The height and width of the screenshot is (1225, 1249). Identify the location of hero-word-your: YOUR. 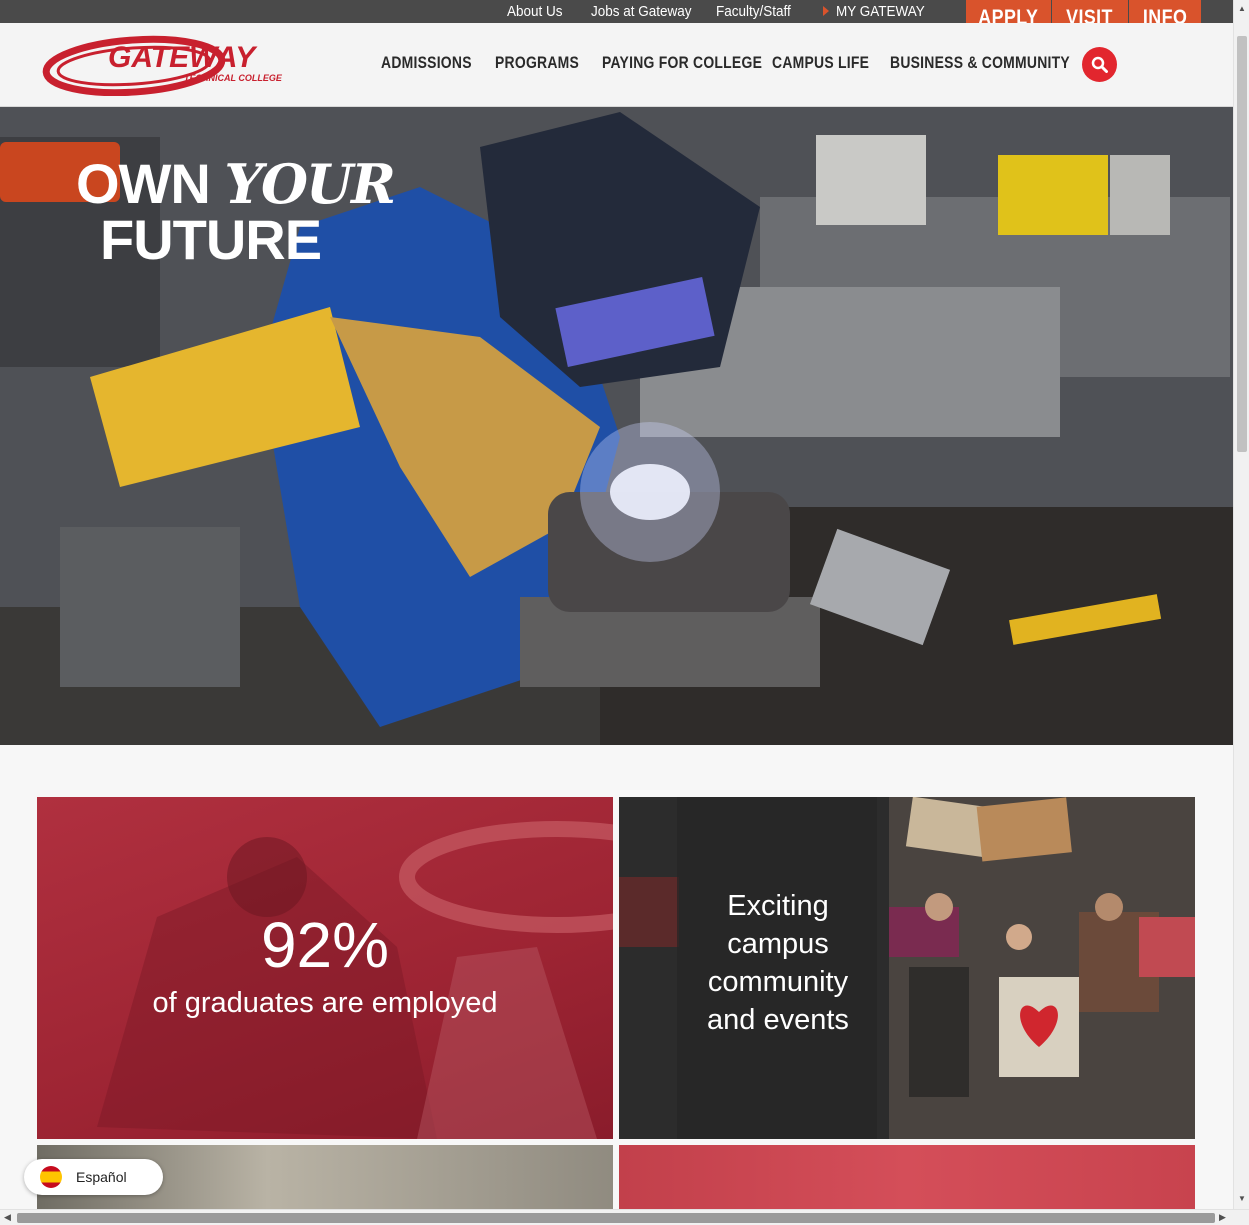
(310, 184).